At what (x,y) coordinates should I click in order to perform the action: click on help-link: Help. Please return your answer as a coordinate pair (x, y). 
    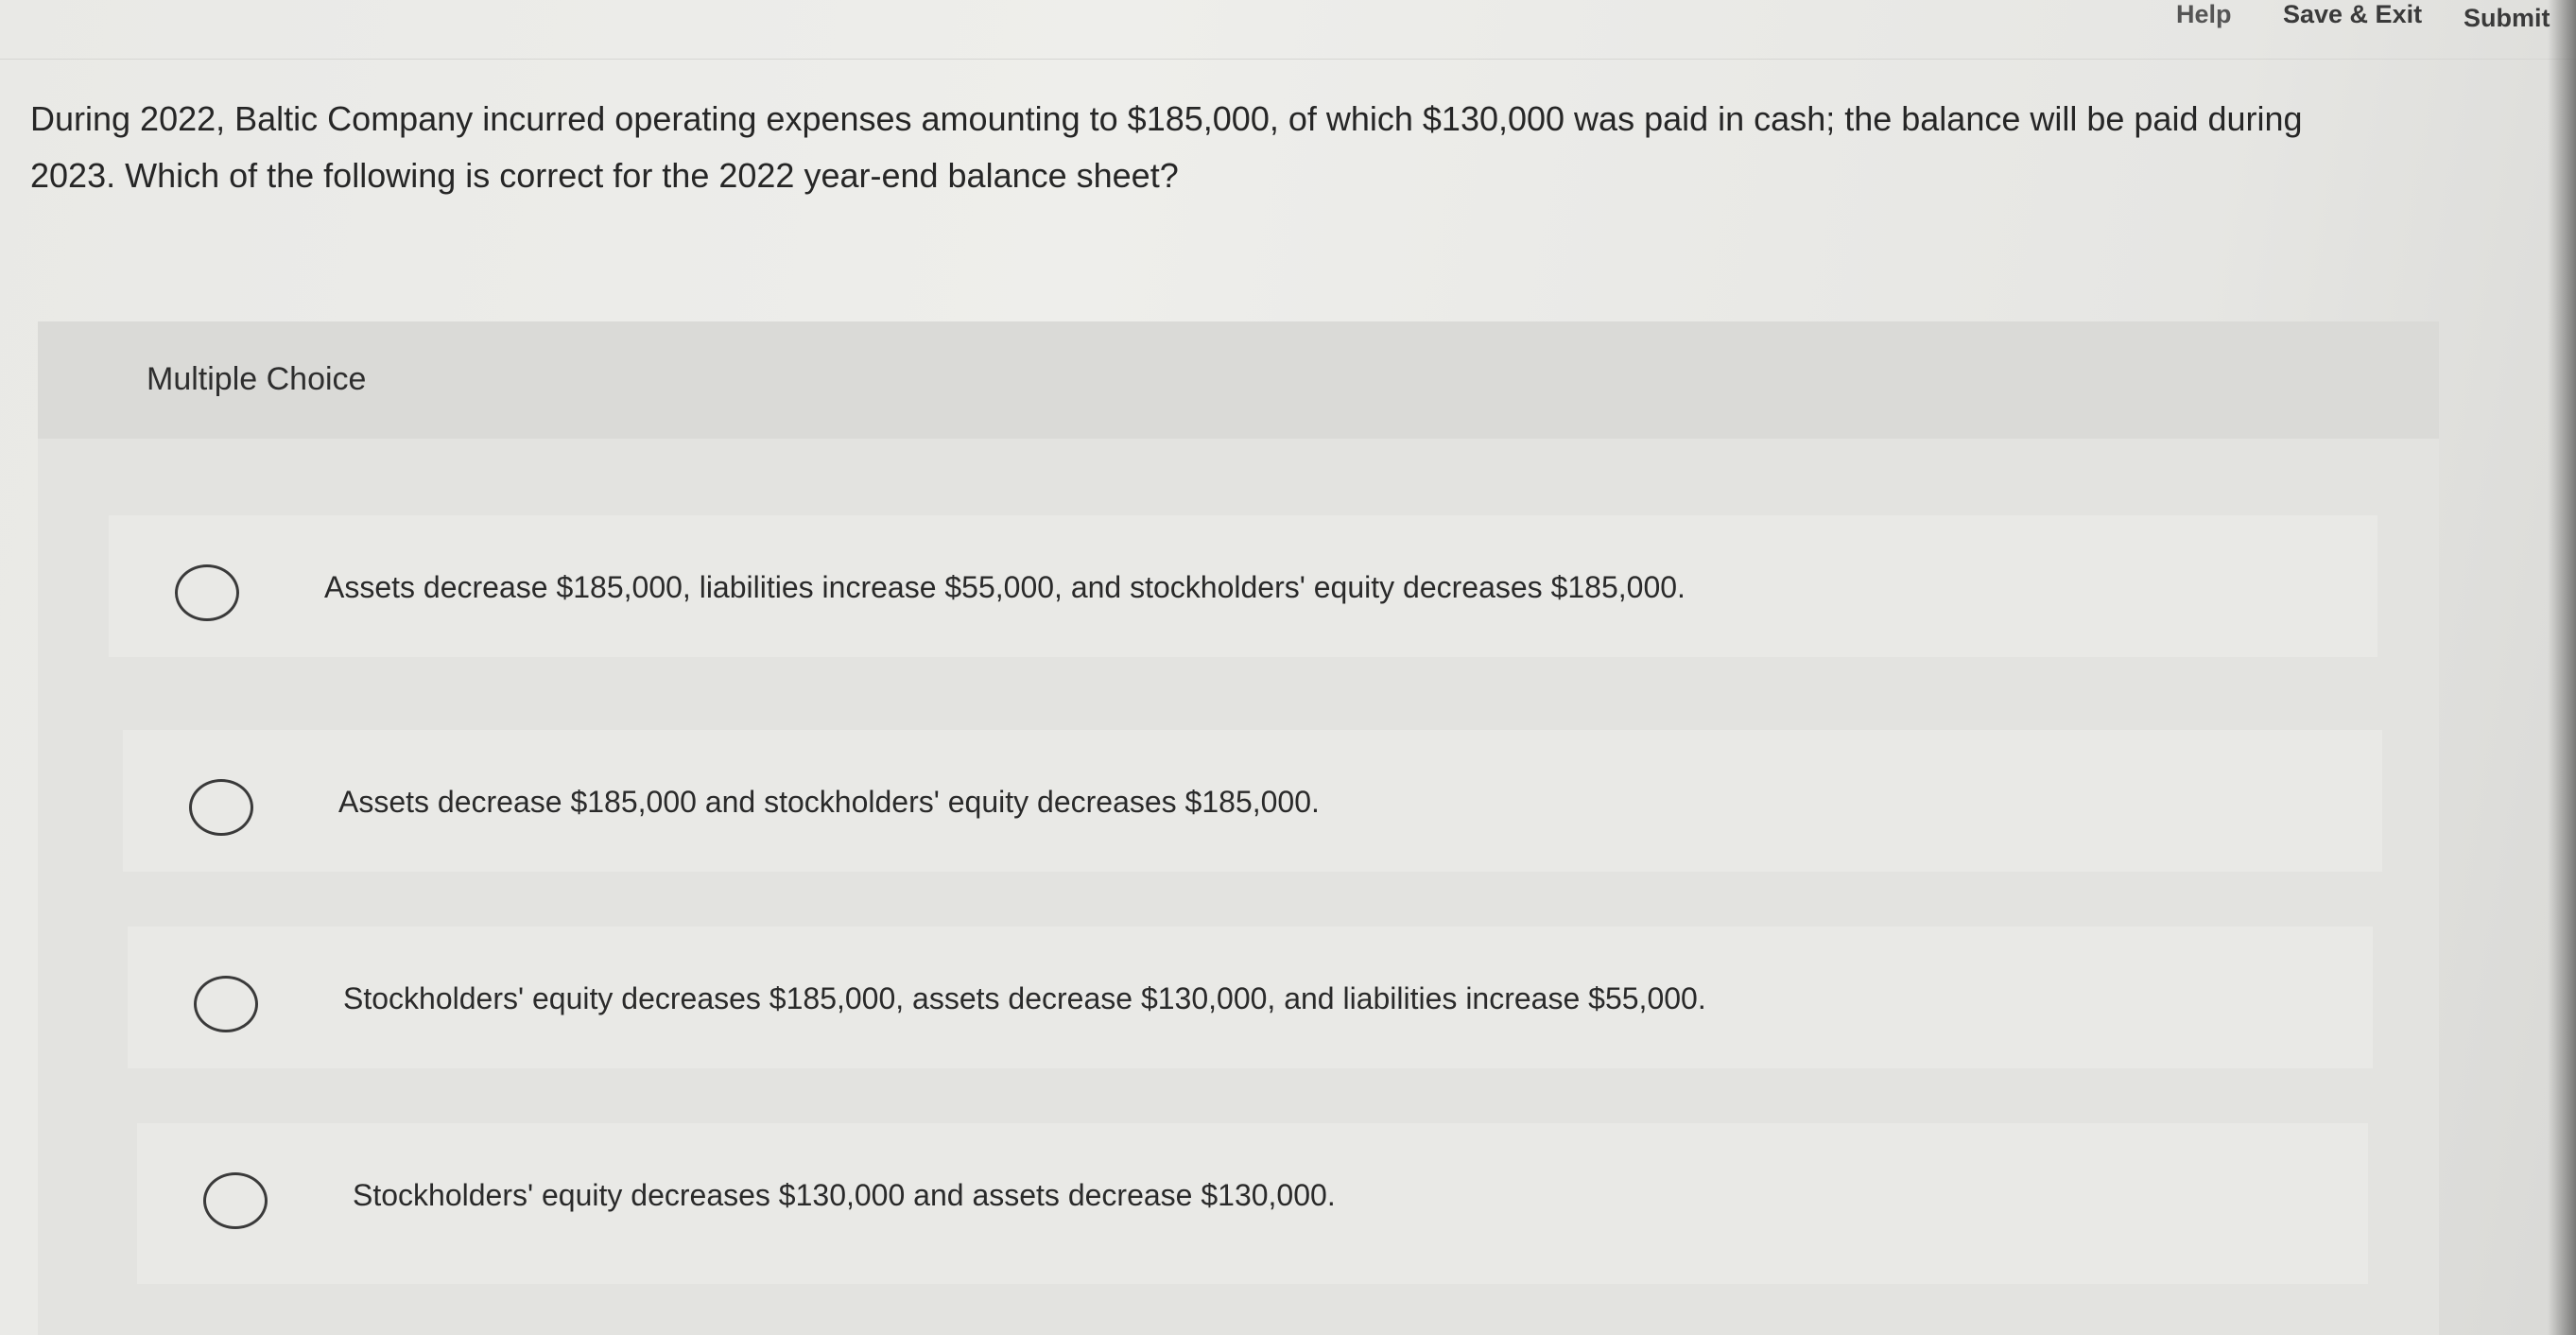
    Looking at the image, I should click on (2204, 14).